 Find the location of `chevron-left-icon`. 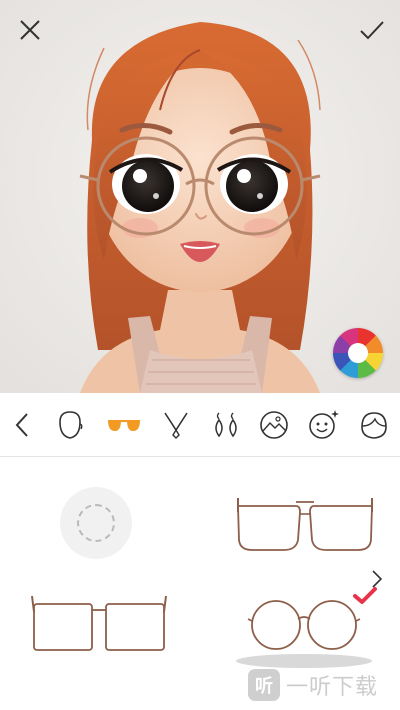

chevron-left-icon is located at coordinates (21, 425).